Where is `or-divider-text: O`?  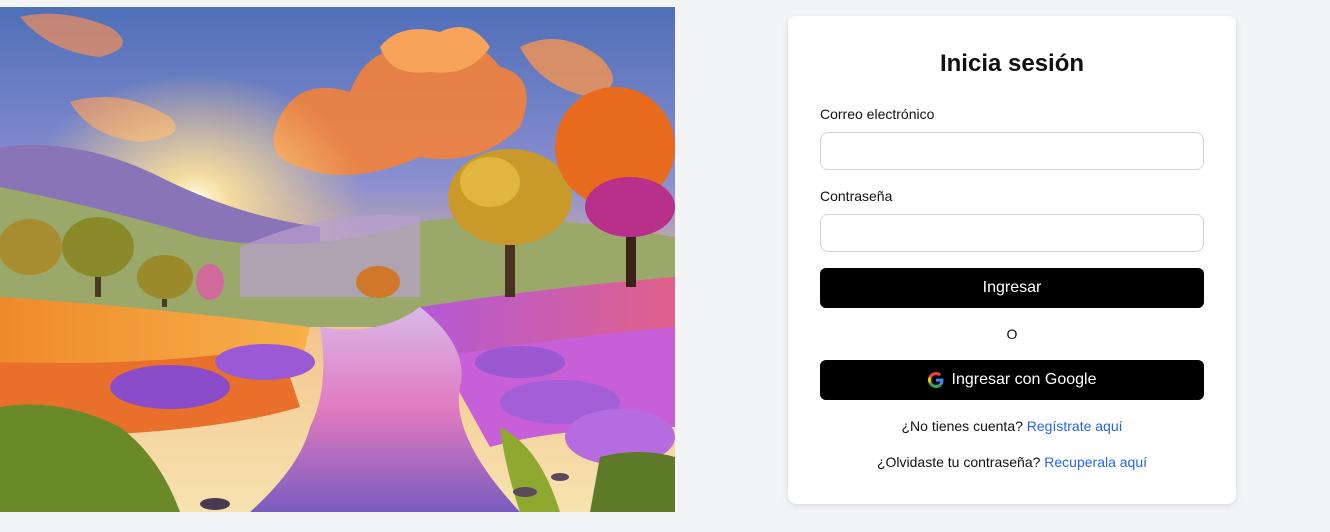
or-divider-text: O is located at coordinates (1012, 334).